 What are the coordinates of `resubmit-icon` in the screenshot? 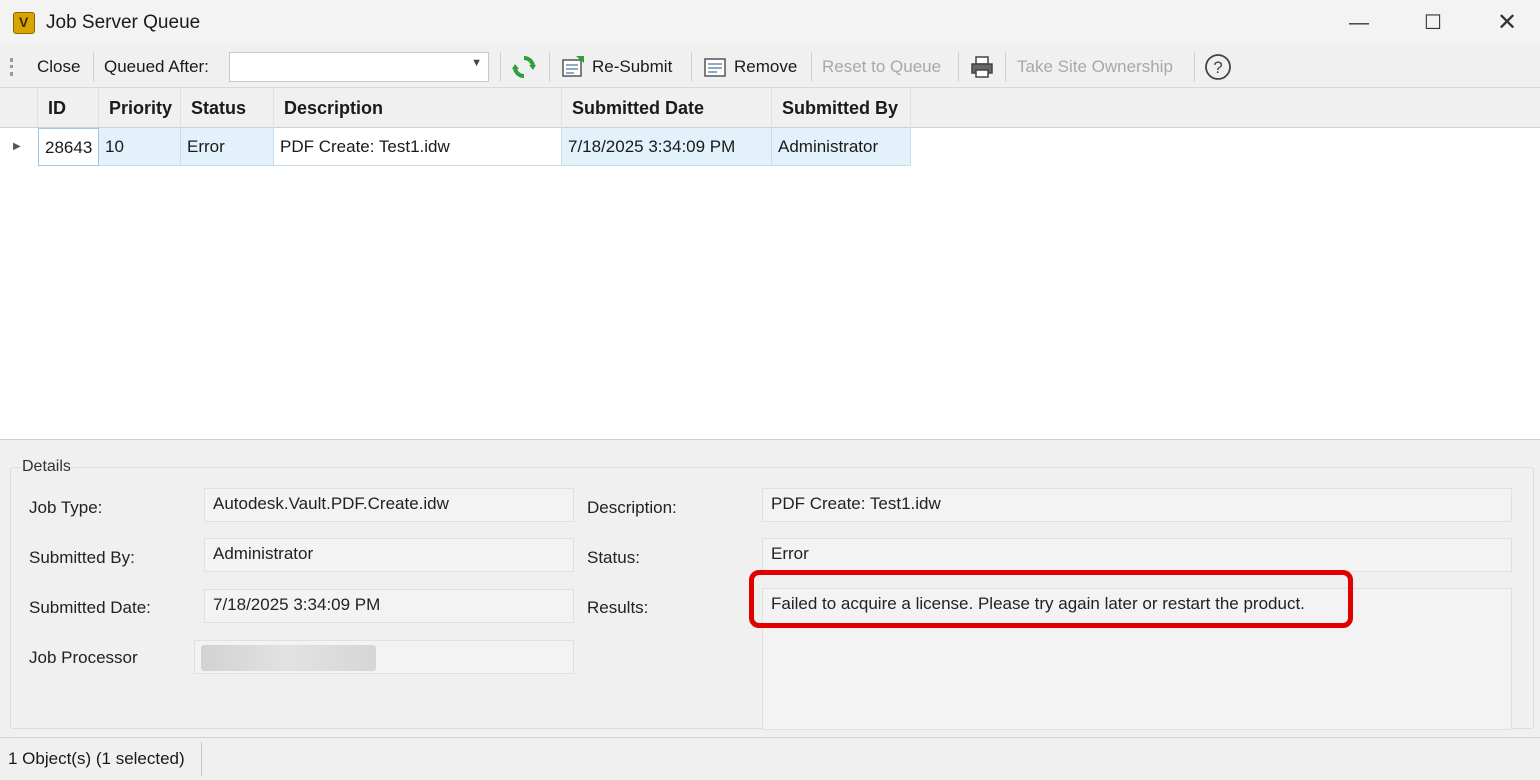 It's located at (573, 67).